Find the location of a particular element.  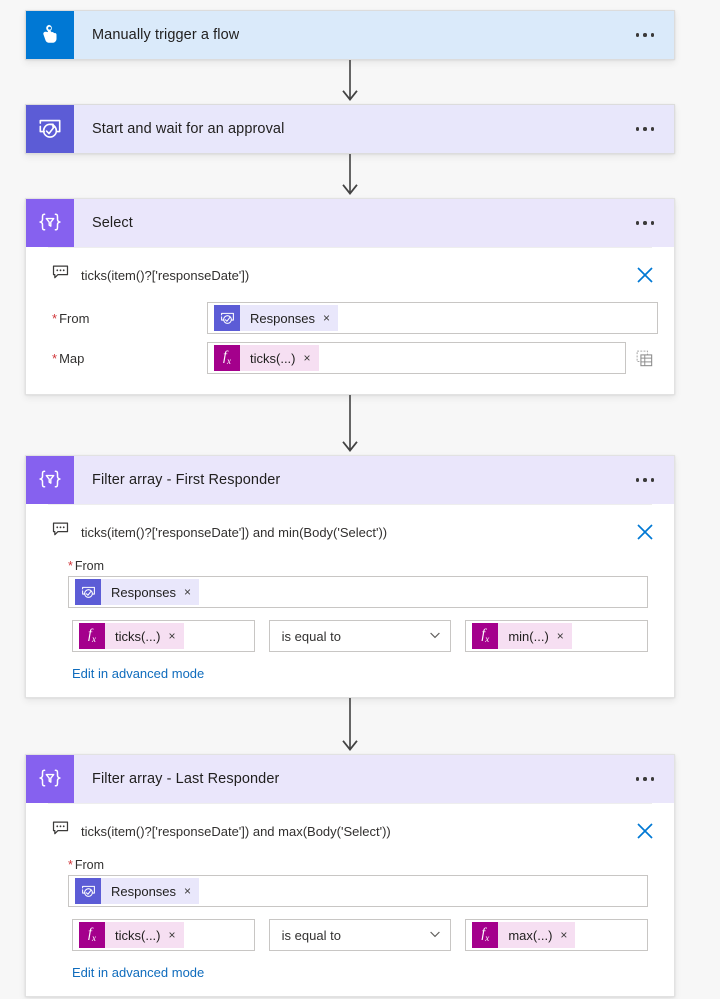

step-title: Start and wait for an approval is located at coordinates (188, 129).